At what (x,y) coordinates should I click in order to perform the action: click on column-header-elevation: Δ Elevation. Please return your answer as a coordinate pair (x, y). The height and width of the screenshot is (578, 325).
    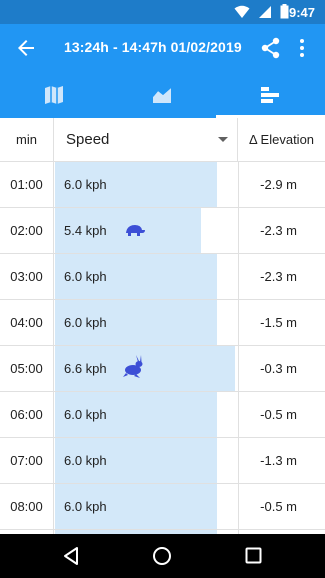
    Looking at the image, I should click on (281, 139).